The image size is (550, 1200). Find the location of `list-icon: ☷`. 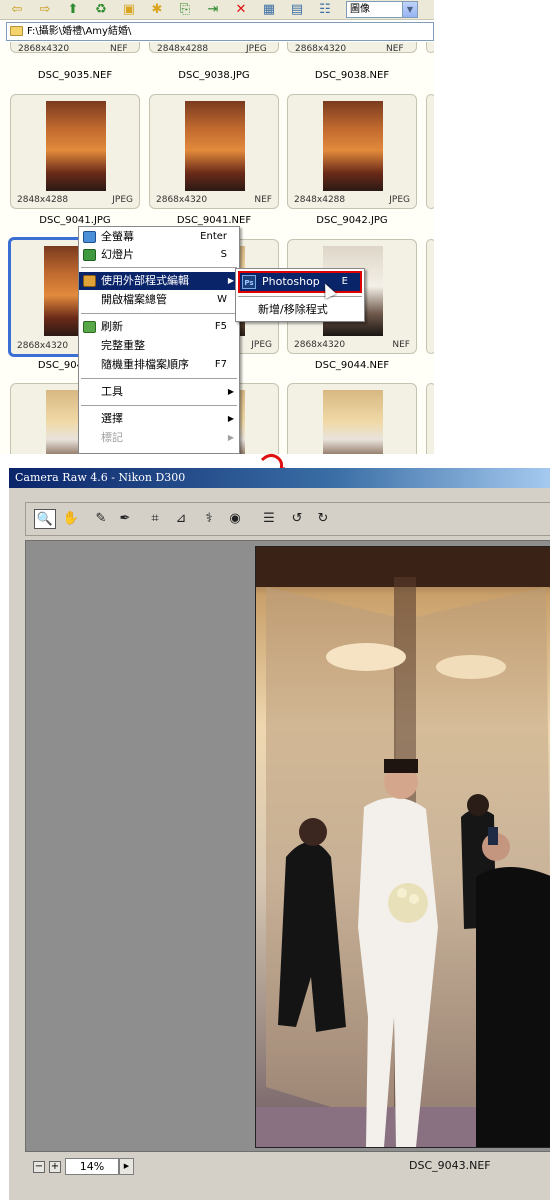

list-icon: ☷ is located at coordinates (325, 9).